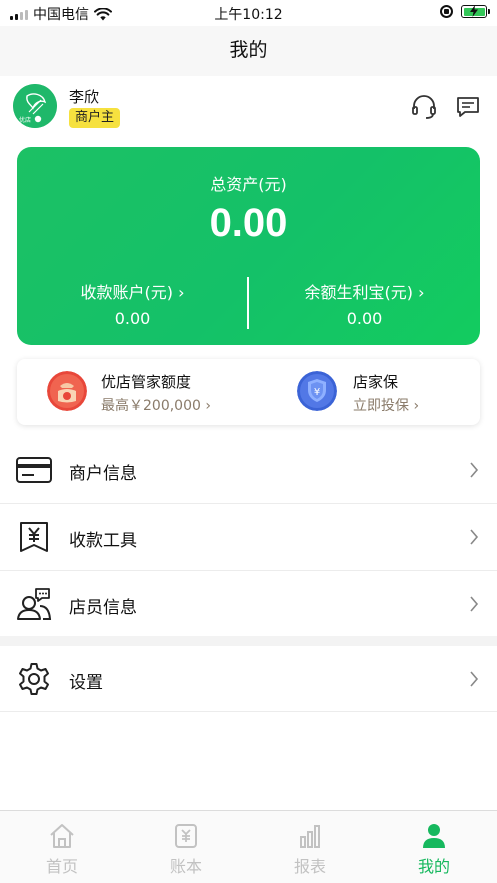  What do you see at coordinates (364, 318) in the screenshot?
I see `balance-treasure-value: 0.00` at bounding box center [364, 318].